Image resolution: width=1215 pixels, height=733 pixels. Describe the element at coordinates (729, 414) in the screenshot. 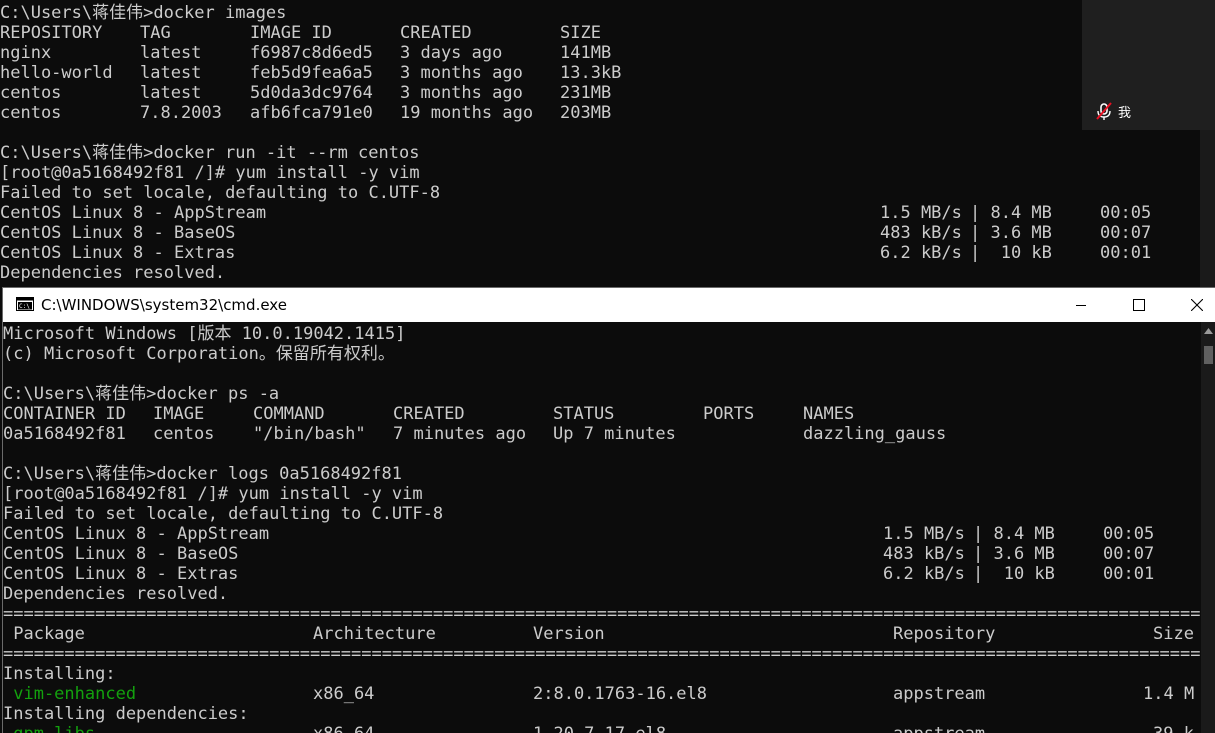

I see `console-text: PORTS` at that location.